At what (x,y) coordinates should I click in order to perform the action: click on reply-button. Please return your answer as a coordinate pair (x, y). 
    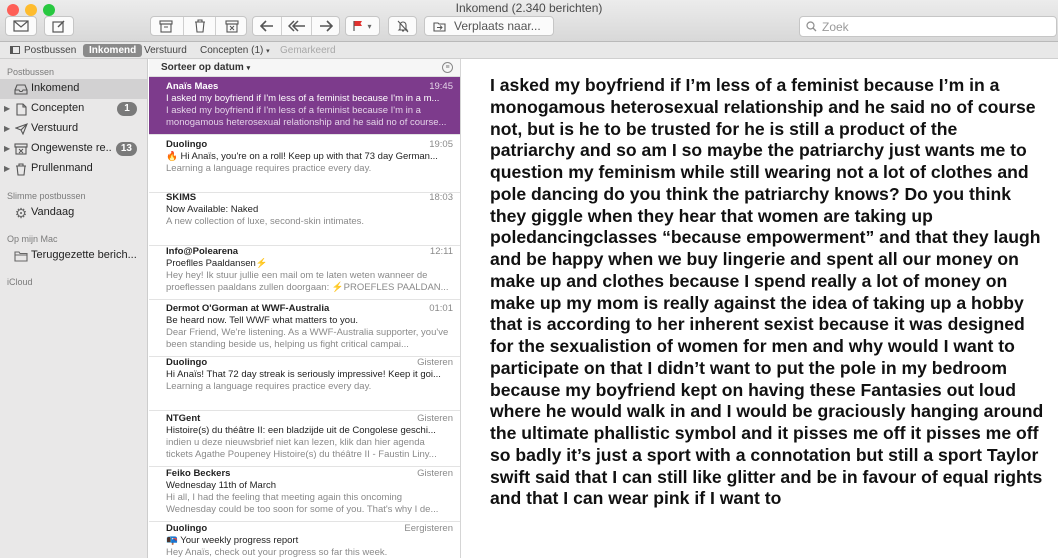
    Looking at the image, I should click on (266, 26).